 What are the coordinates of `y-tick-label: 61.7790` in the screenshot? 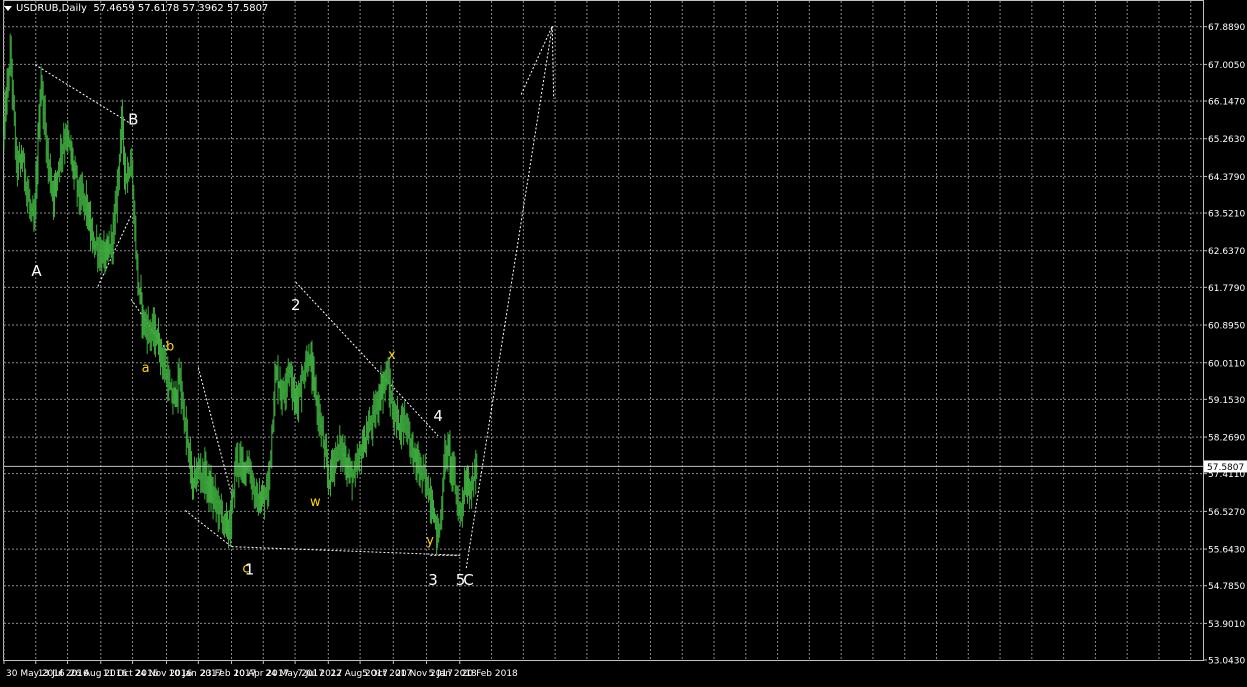 It's located at (1226, 289).